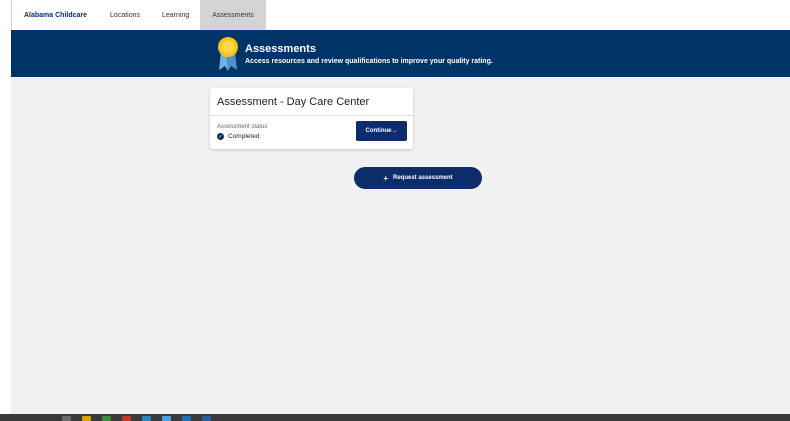 Image resolution: width=790 pixels, height=421 pixels. I want to click on card-divider, so click(311, 115).